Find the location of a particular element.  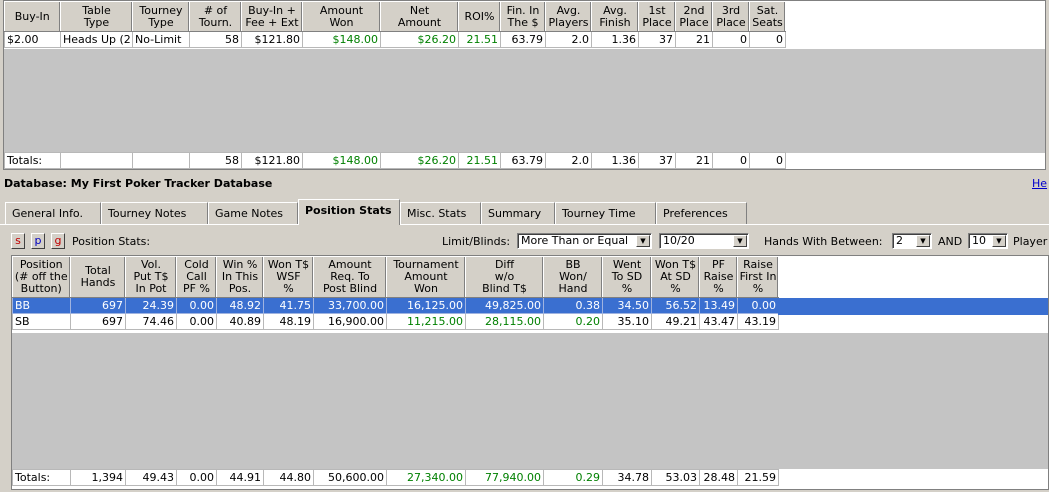

table-cell: 0.20 is located at coordinates (573, 321).